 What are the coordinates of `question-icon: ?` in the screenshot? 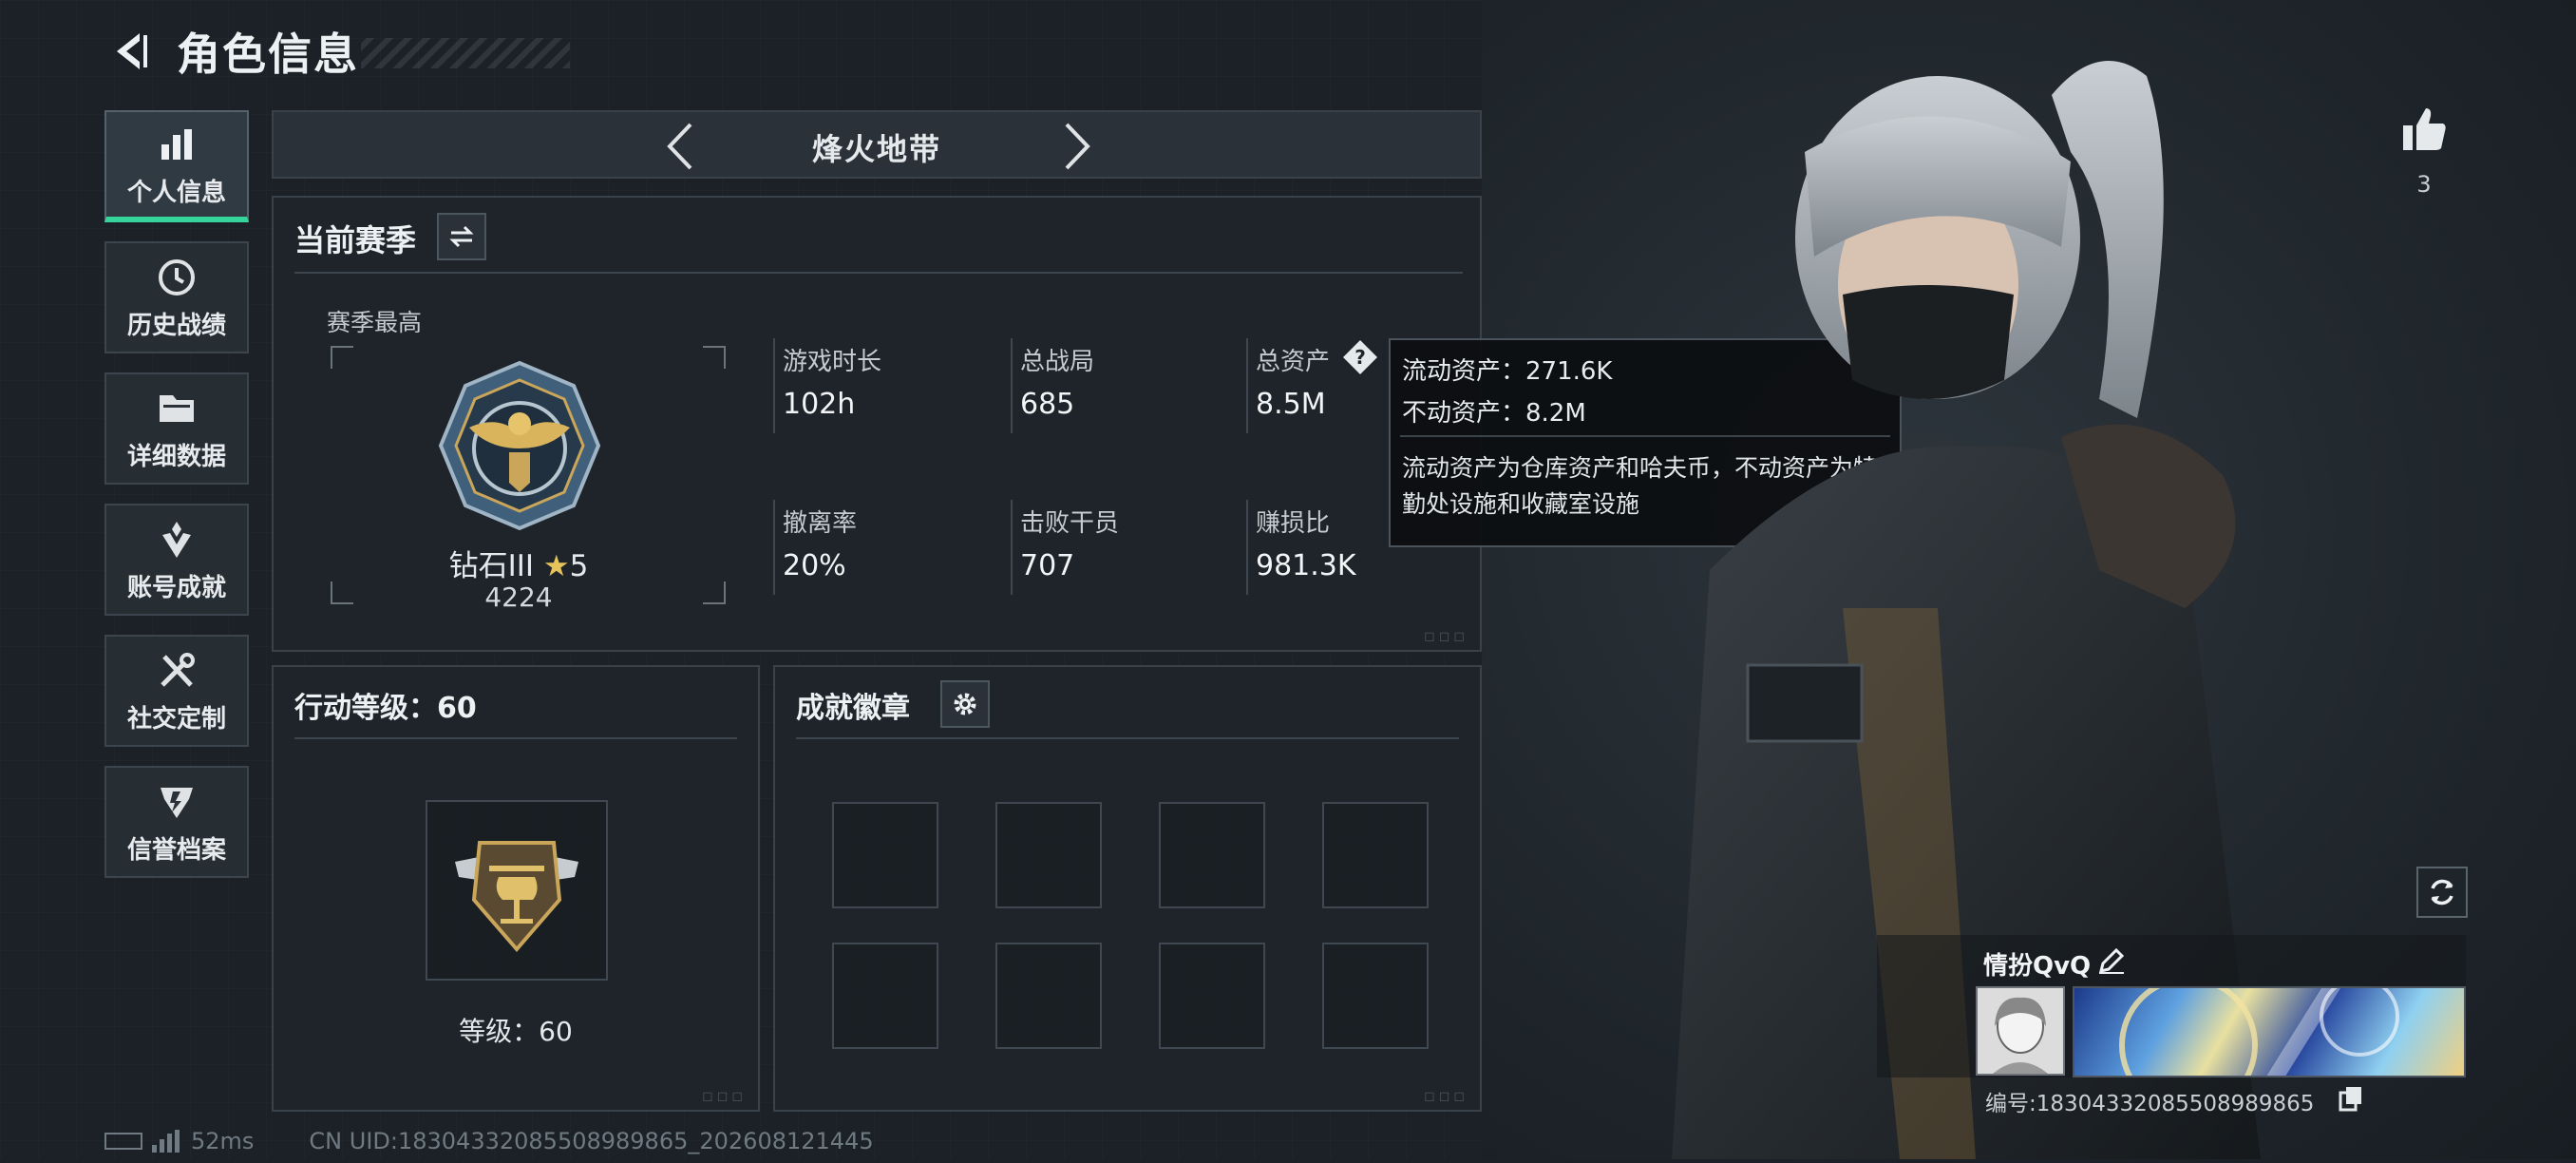 It's located at (1360, 357).